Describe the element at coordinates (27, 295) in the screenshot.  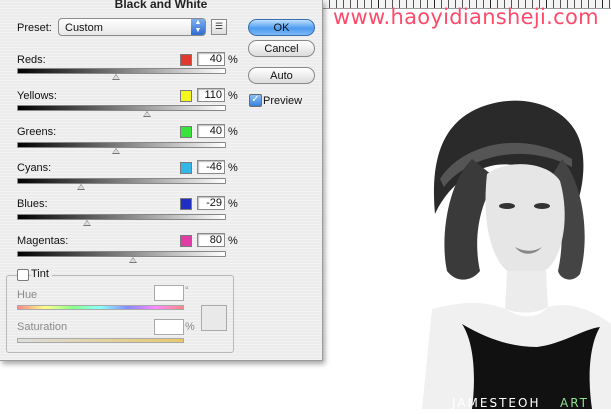
I see `hue-label: Hue` at that location.